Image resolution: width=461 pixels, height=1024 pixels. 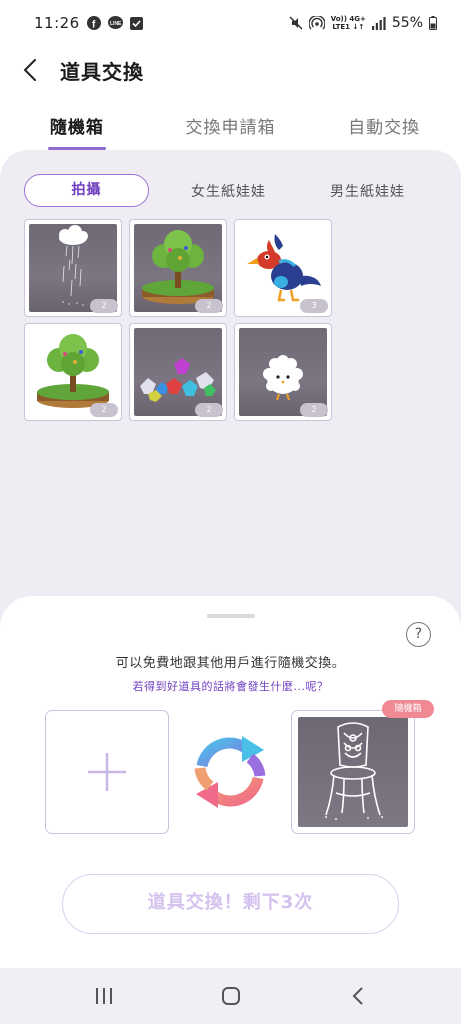 I want to click on tab-exchange-requests: 交換申請箱, so click(x=231, y=127).